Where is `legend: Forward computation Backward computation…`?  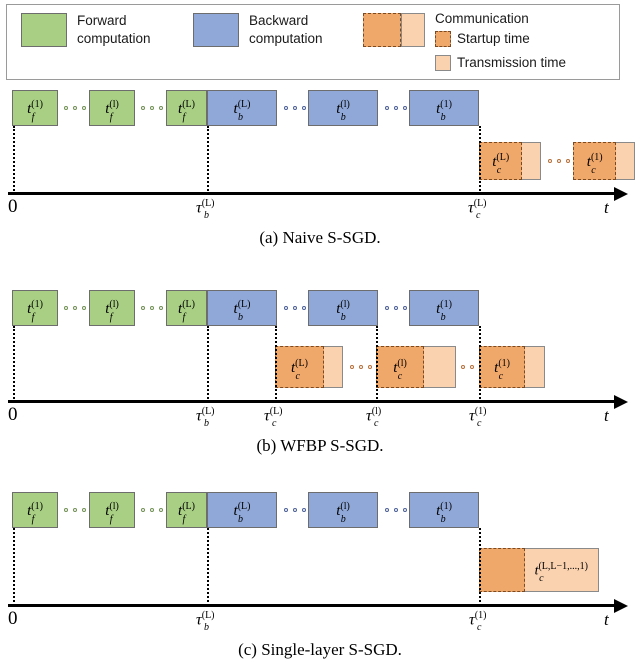
legend: Forward computation Backward computation… is located at coordinates (313, 42).